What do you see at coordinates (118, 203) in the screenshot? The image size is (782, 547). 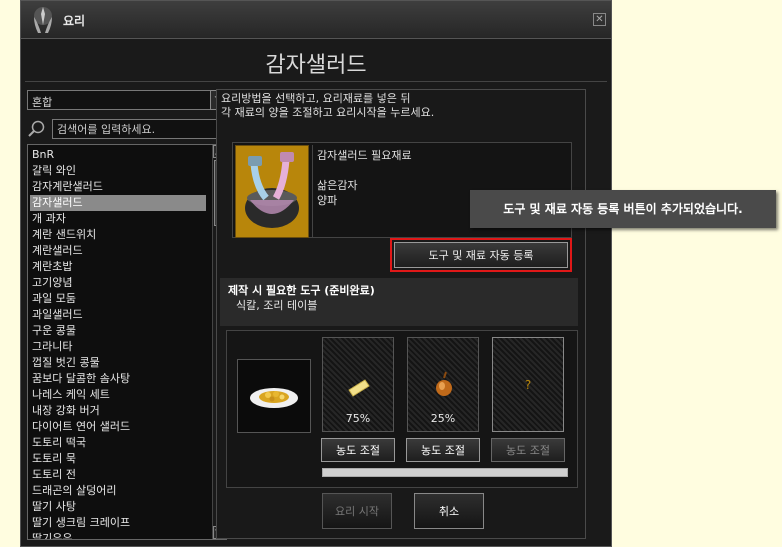 I see `recipe-list-item: 감자샐러드` at bounding box center [118, 203].